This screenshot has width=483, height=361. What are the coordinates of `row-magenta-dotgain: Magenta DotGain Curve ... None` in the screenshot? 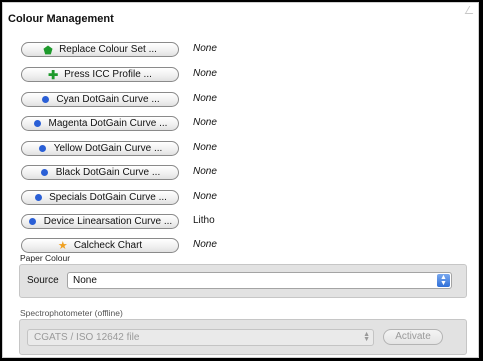 It's located at (236, 123).